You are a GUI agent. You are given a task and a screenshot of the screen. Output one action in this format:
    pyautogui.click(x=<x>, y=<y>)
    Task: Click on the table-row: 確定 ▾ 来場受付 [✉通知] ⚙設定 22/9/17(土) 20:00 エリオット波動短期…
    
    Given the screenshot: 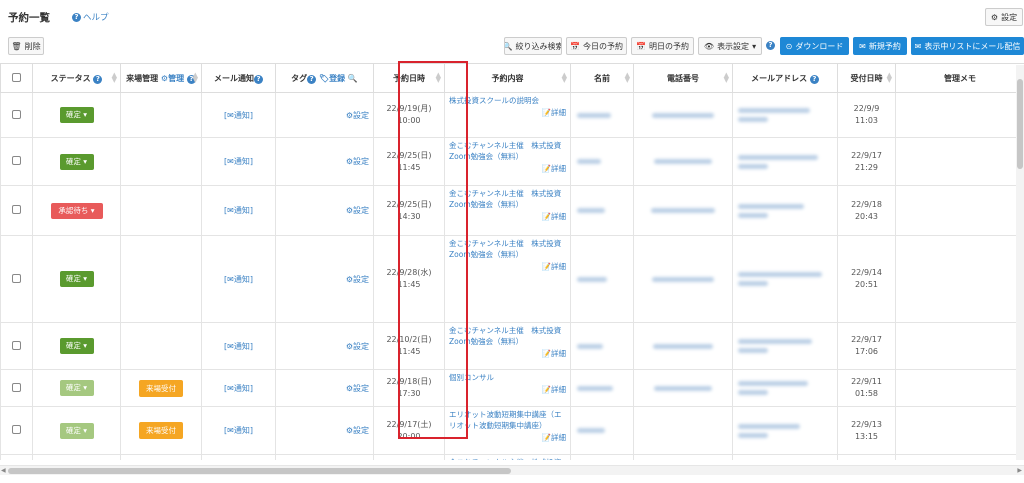 What is the action you would take?
    pyautogui.click(x=512, y=430)
    